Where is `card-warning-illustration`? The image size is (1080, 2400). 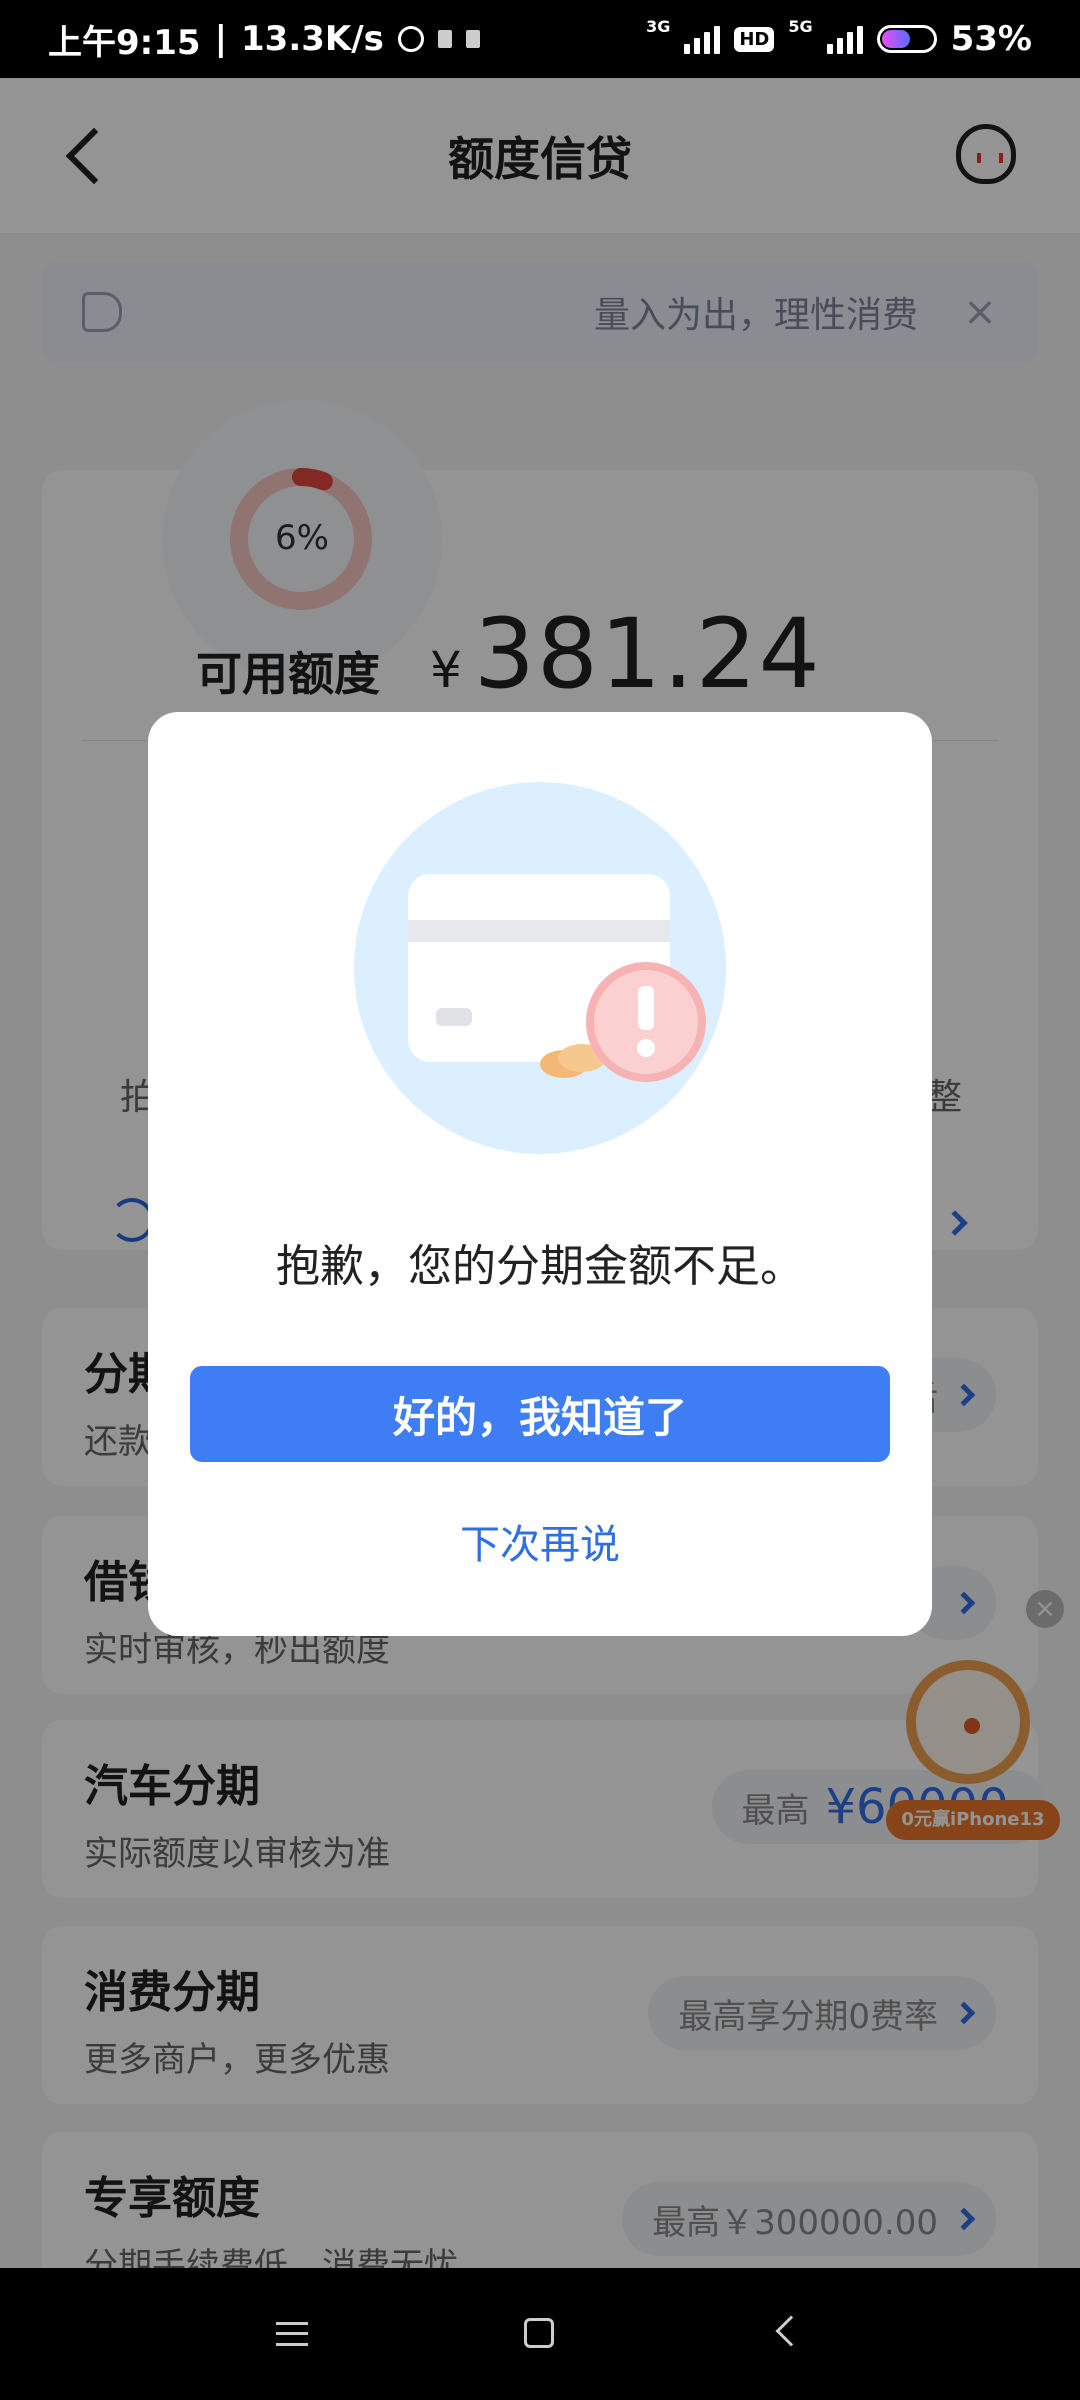
card-warning-illustration is located at coordinates (540, 968).